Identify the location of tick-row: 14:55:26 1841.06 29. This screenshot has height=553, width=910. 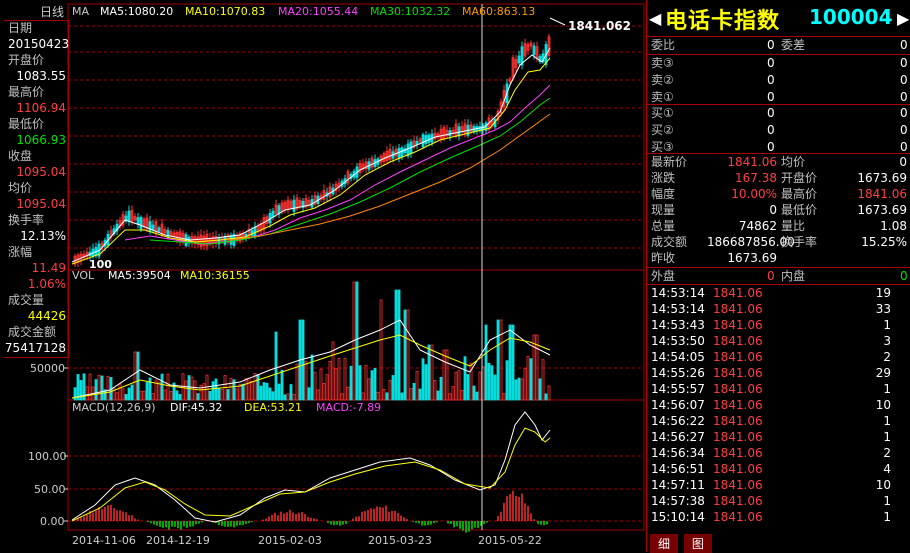
(779, 373).